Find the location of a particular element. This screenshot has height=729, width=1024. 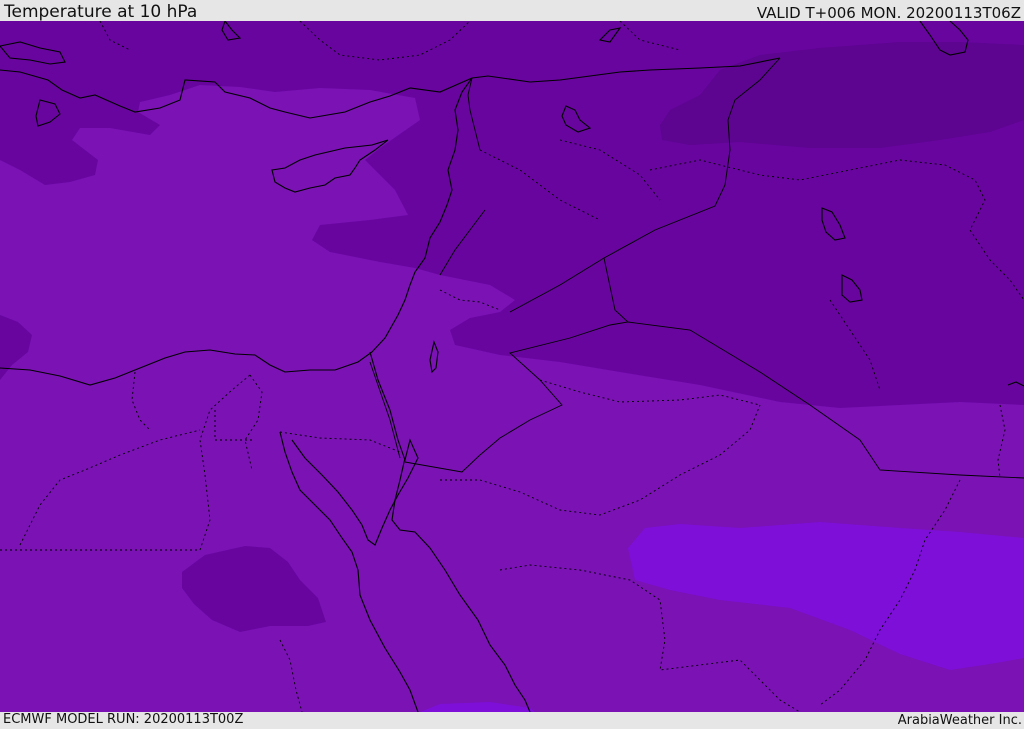

valid-time: VALID T+006 MON. 20200113T06Z is located at coordinates (888, 13).